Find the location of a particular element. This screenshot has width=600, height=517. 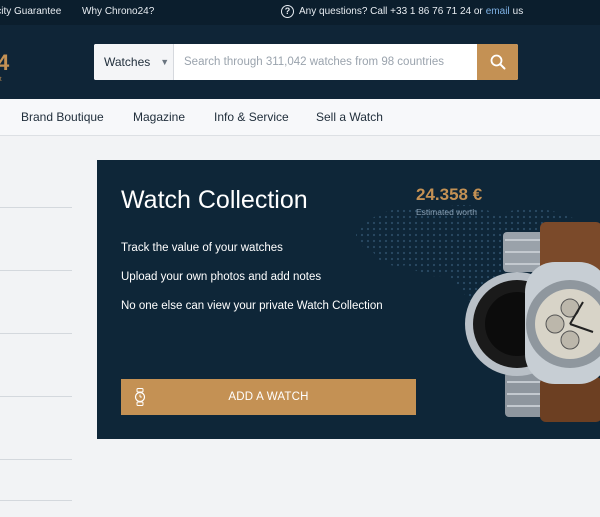

chevron-down-icon: ▼ is located at coordinates (165, 62).